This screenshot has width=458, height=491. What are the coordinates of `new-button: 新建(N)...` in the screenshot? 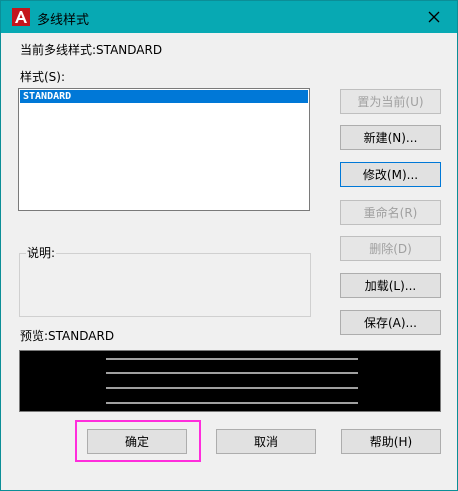 It's located at (390, 137).